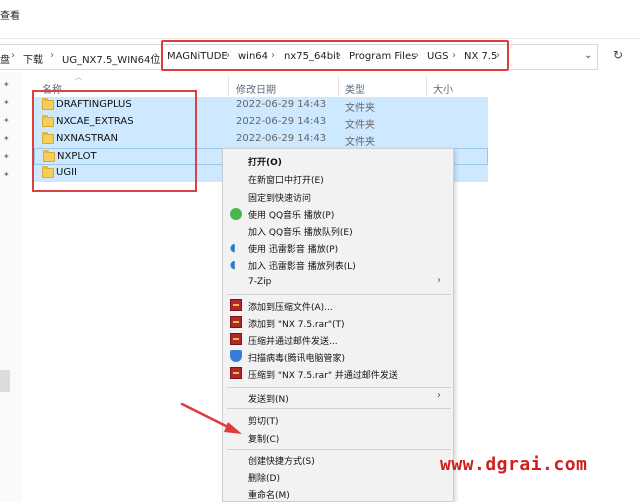  Describe the element at coordinates (236, 356) in the screenshot. I see `shield-icon` at that location.